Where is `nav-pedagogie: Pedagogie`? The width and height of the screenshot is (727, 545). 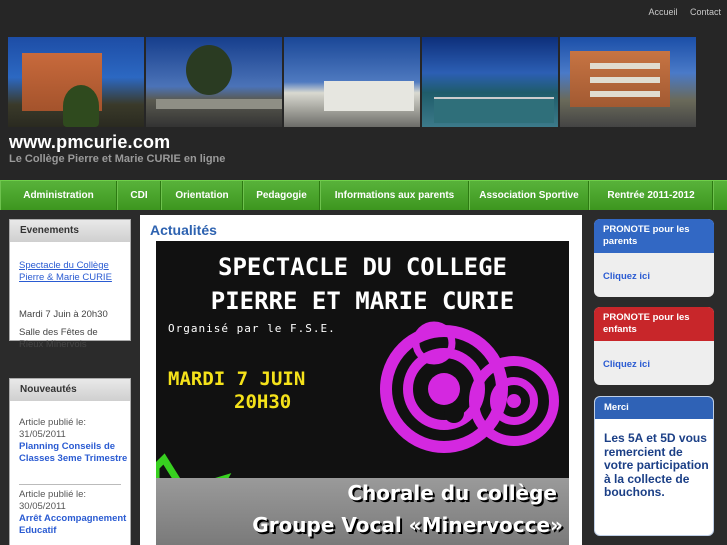 nav-pedagogie: Pedagogie is located at coordinates (281, 195).